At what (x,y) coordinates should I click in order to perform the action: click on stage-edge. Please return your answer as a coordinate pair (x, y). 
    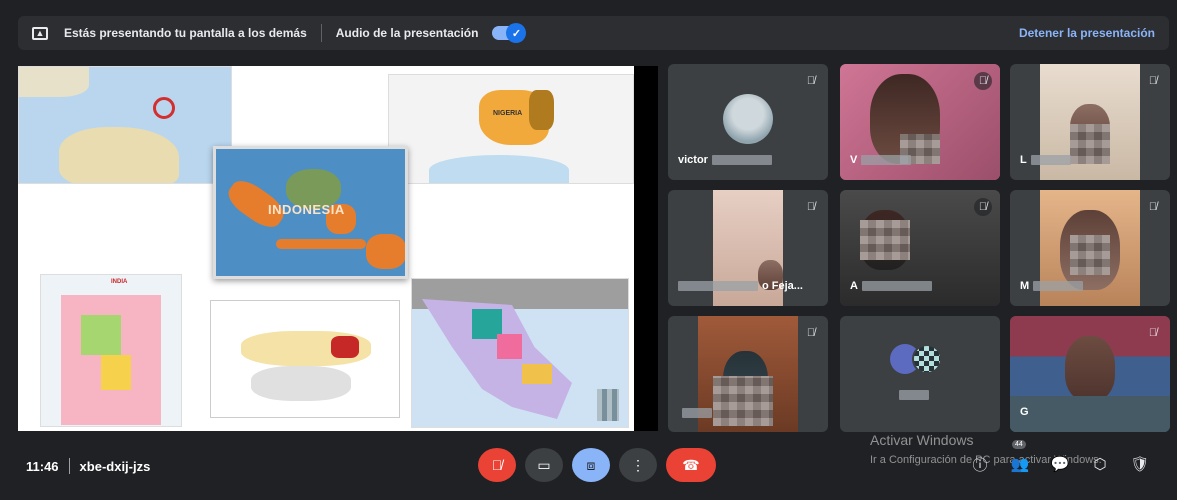
    Looking at the image, I should click on (646, 248).